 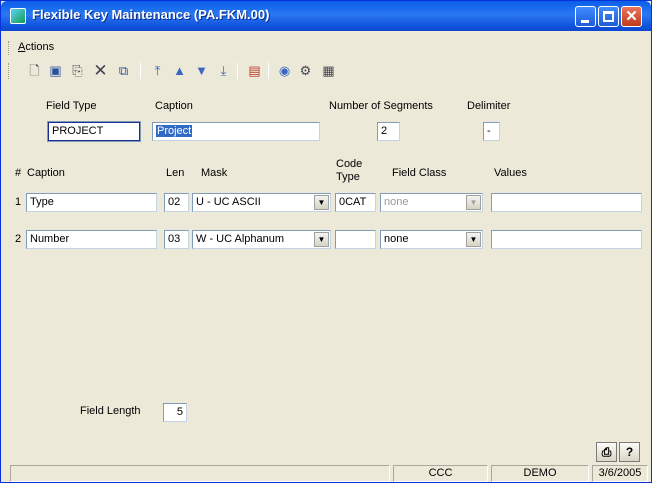 I want to click on minimize-button, so click(x=585, y=16).